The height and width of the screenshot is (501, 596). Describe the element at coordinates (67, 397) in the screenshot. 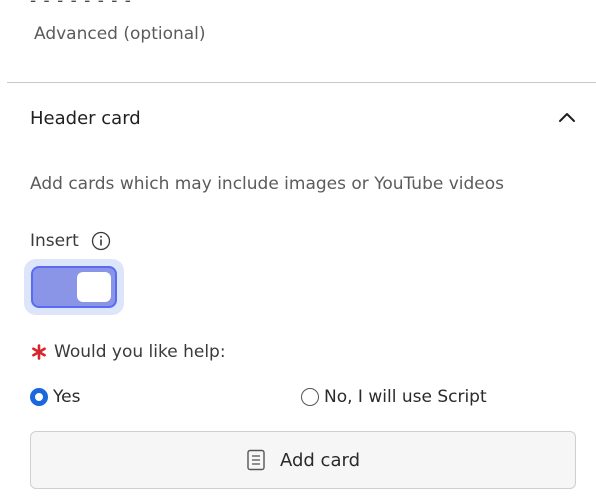

I see `radio-yes-label: Yes` at that location.